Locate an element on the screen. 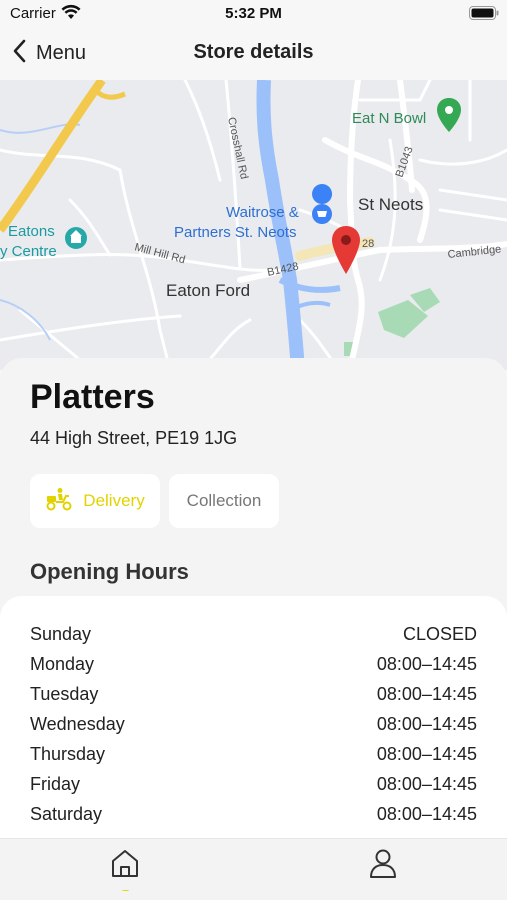  active-tab-indicator is located at coordinates (125, 890).